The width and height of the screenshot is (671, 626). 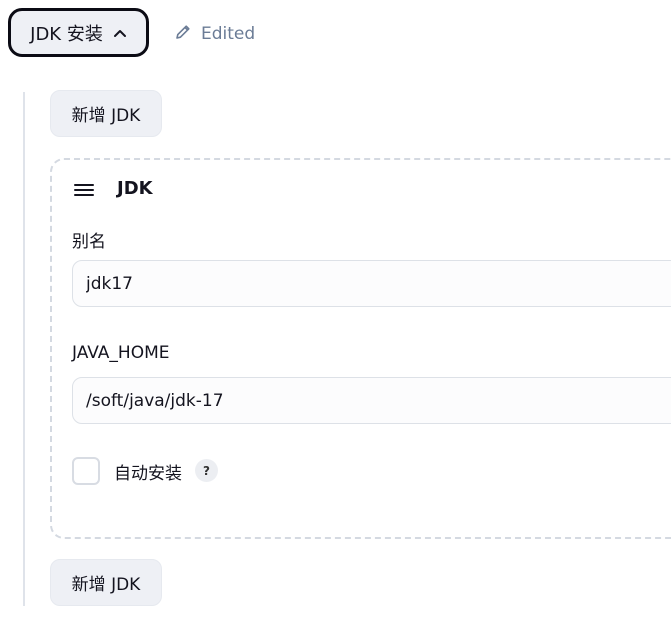 I want to click on java-home-label: JAVA_HOME, so click(x=121, y=353).